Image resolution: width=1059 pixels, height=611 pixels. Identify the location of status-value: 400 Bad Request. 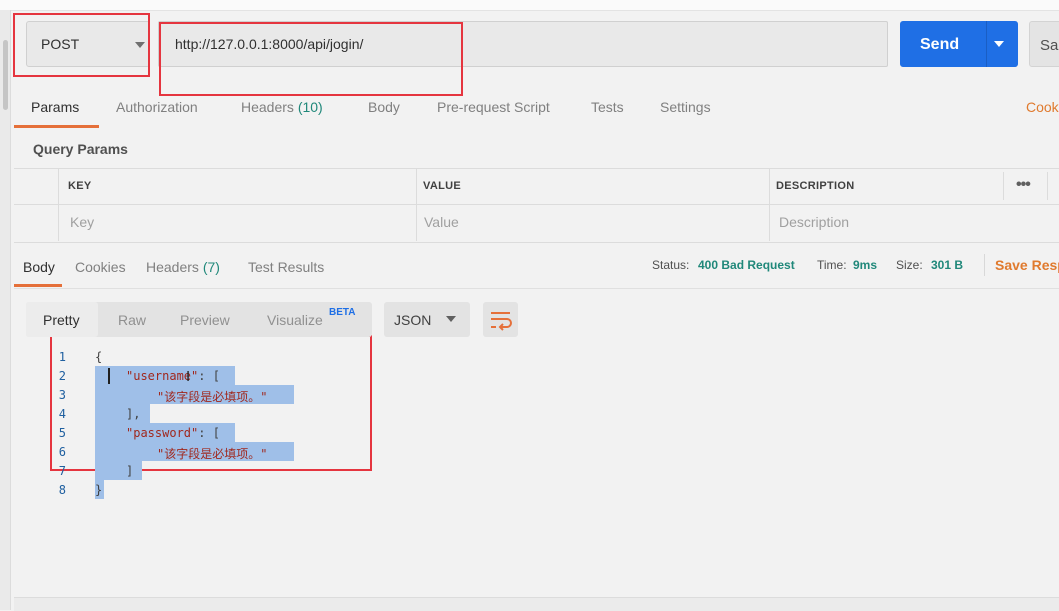
(746, 265).